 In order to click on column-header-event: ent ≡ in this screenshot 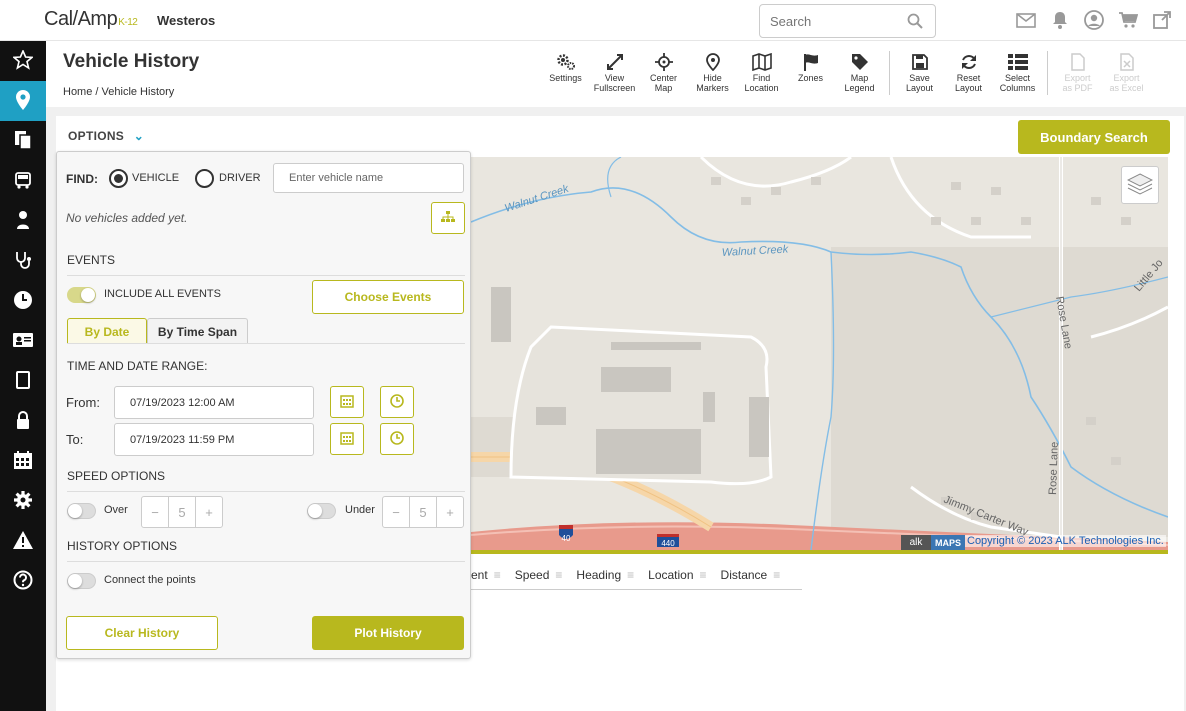, I will do `click(486, 575)`.